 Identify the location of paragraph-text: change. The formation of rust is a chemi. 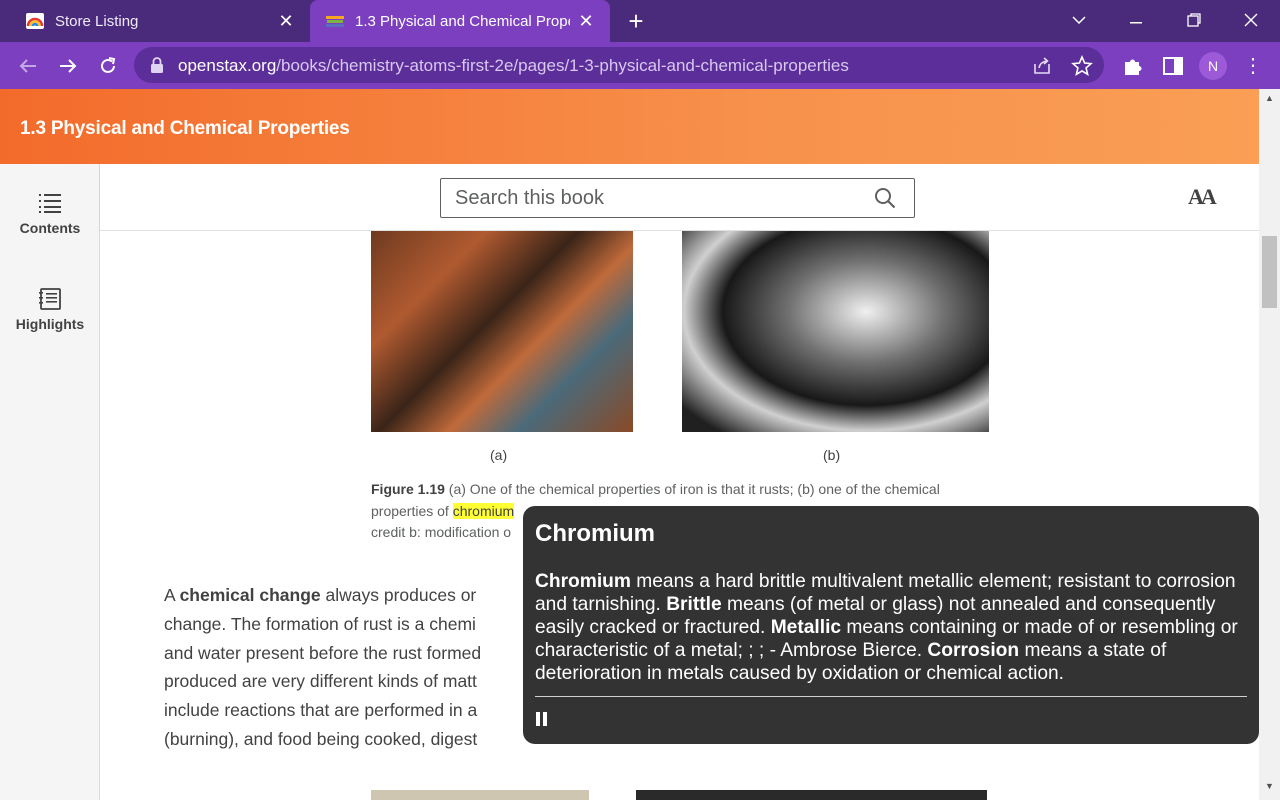
(320, 623).